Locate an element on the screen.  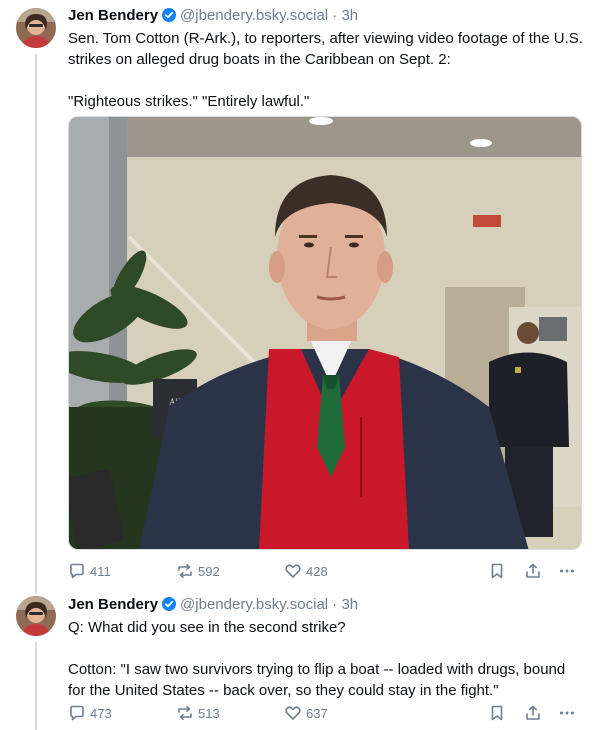
reply-button: 473 is located at coordinates (90, 713).